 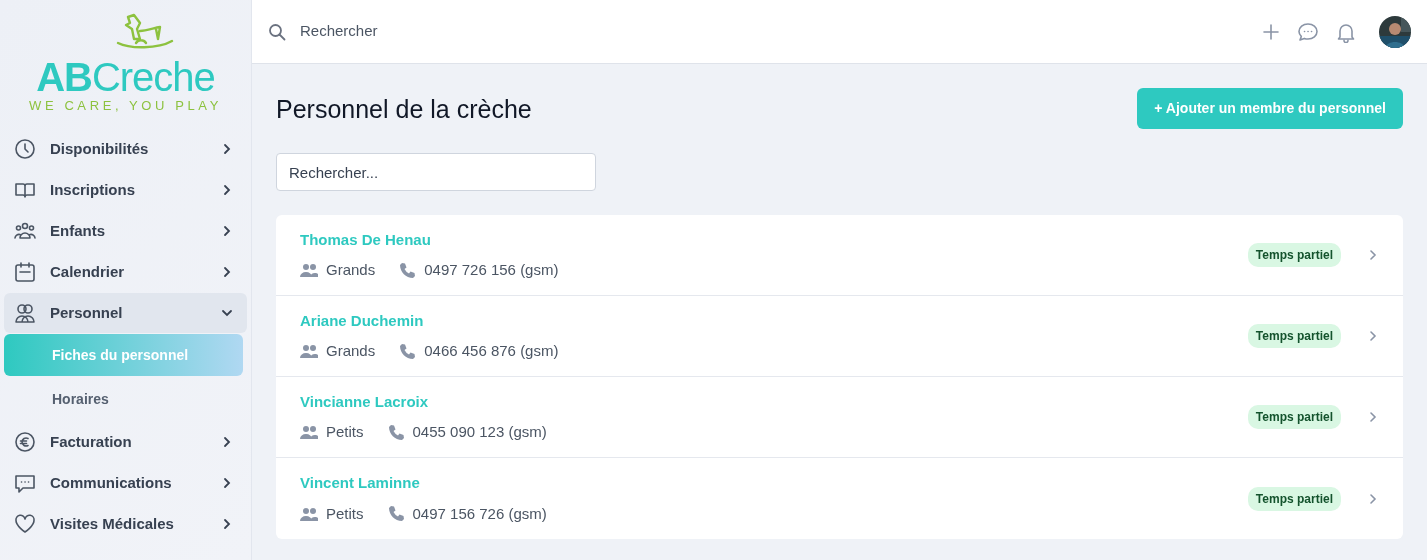 I want to click on plus-icon, so click(x=1271, y=31).